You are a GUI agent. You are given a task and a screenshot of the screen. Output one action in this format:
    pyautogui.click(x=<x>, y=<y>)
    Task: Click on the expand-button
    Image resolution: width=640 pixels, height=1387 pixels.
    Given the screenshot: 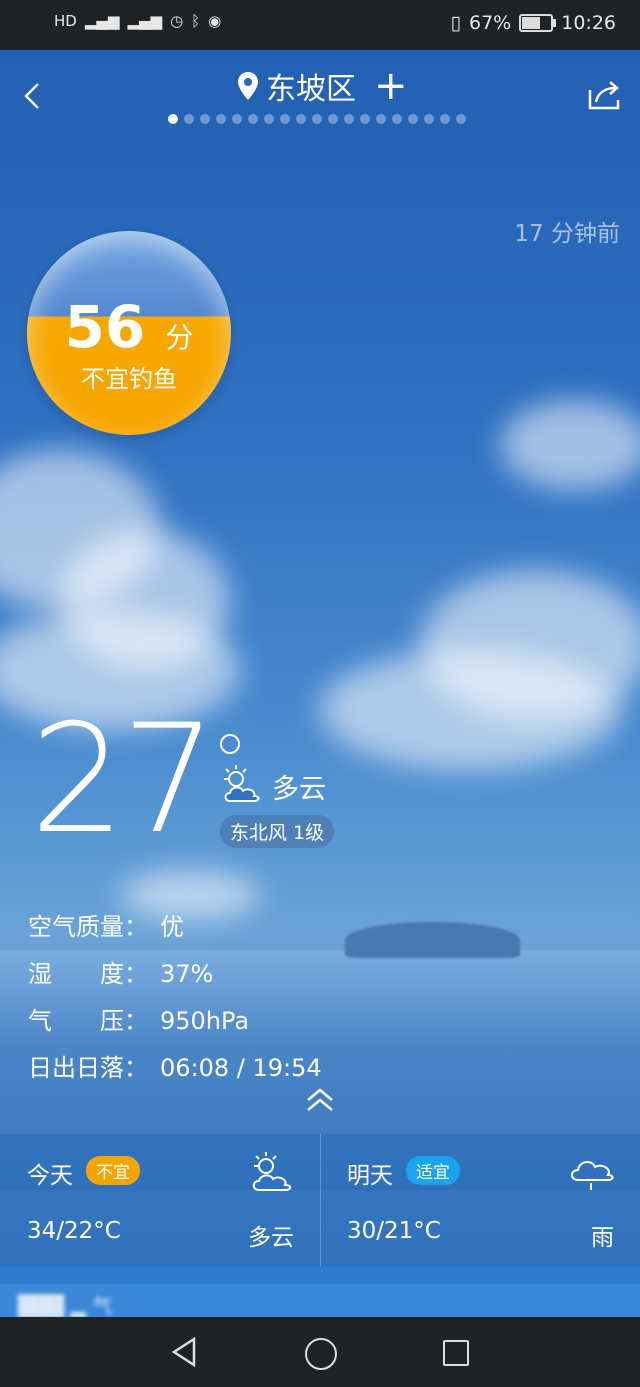 What is the action you would take?
    pyautogui.click(x=320, y=1099)
    